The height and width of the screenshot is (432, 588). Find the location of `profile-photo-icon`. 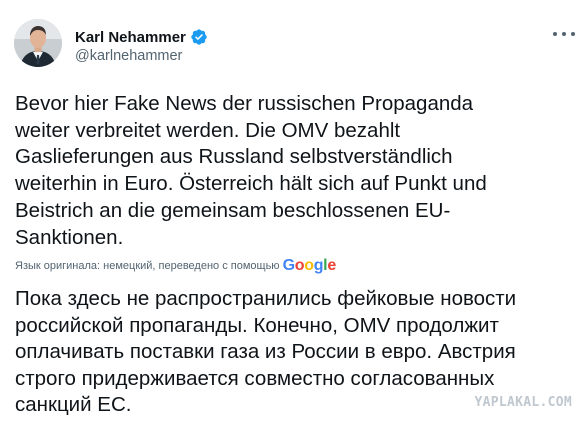

profile-photo-icon is located at coordinates (38, 43).